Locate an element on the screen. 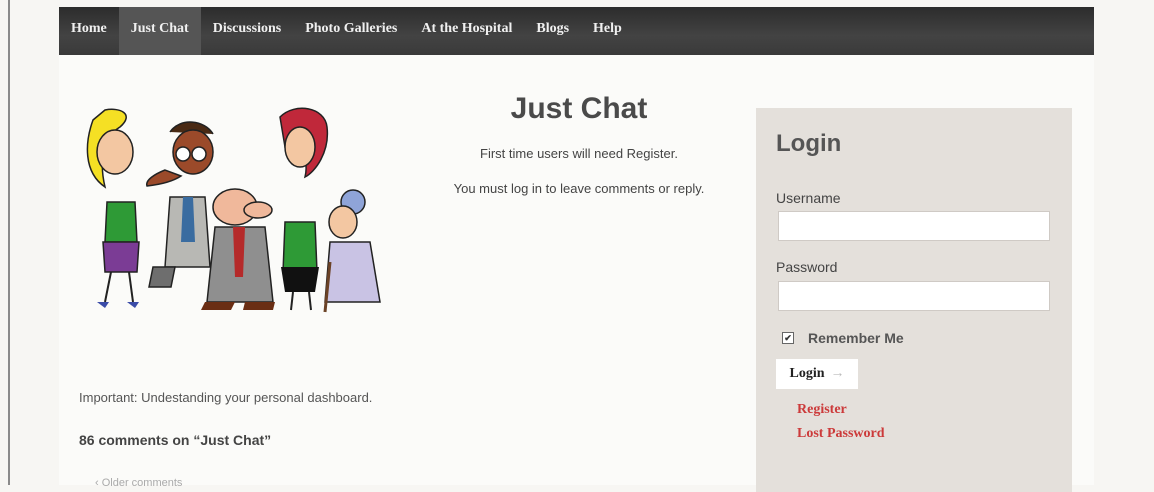 Image resolution: width=1154 pixels, height=492 pixels. nav-help: Help is located at coordinates (607, 31).